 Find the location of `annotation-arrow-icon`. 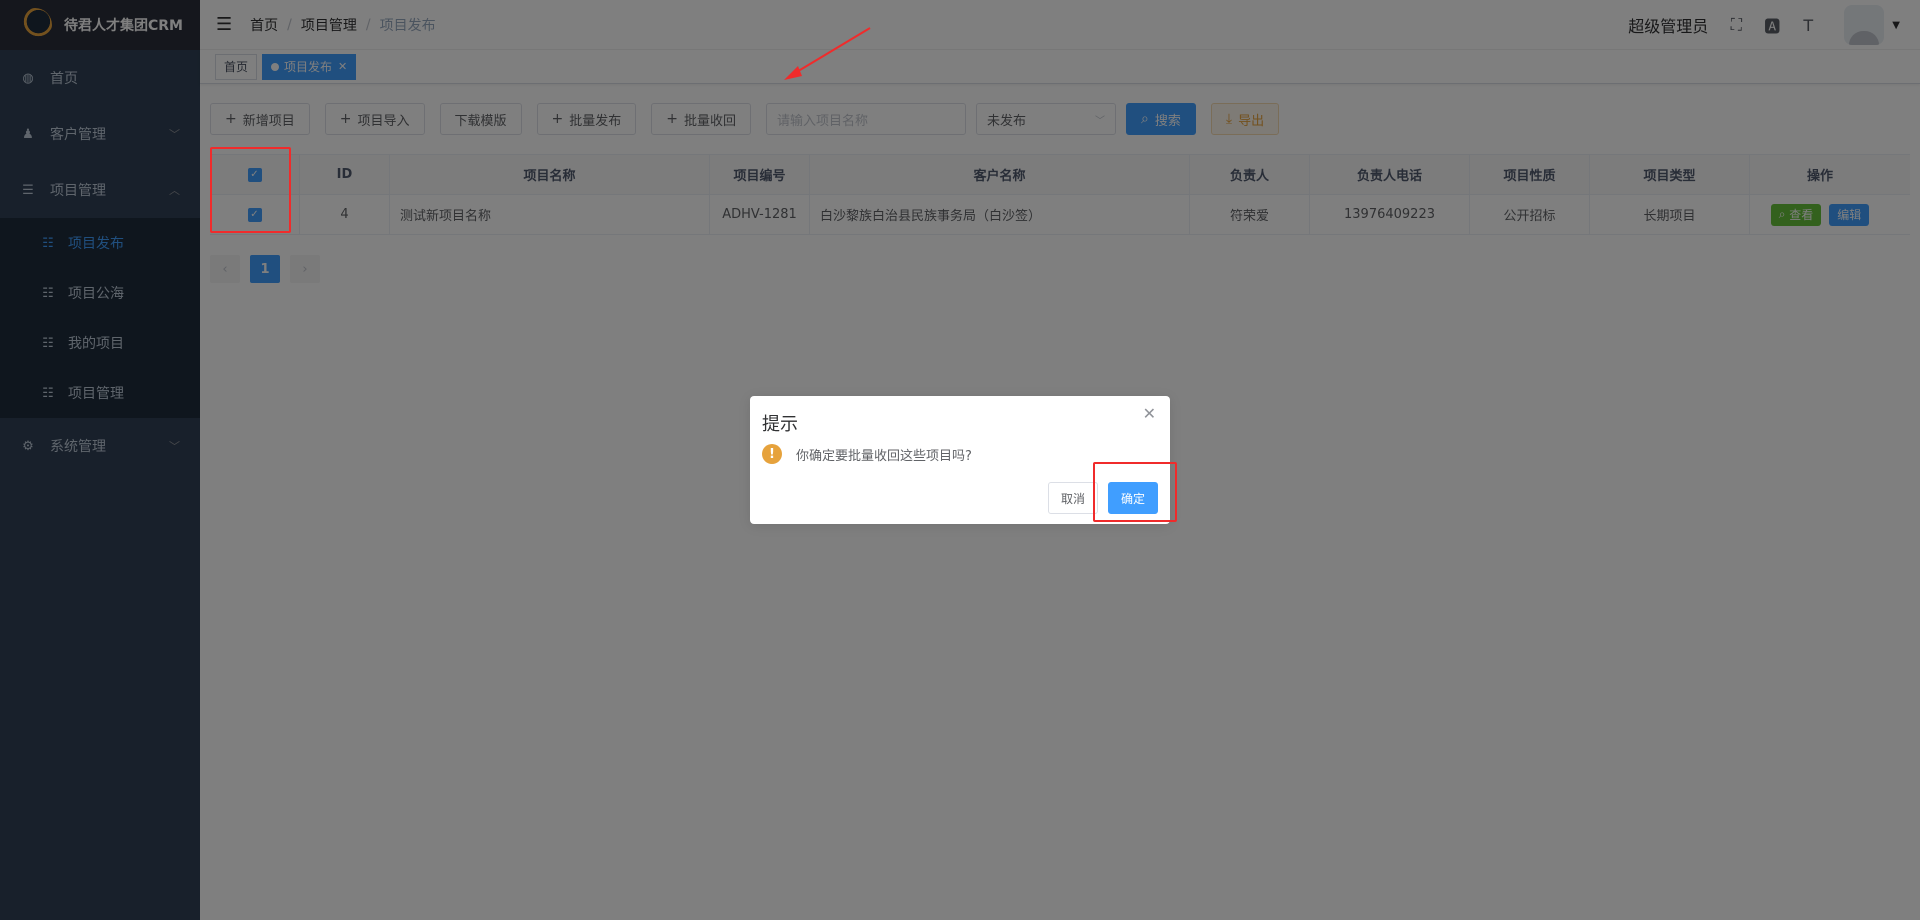

annotation-arrow-icon is located at coordinates (827, 53).